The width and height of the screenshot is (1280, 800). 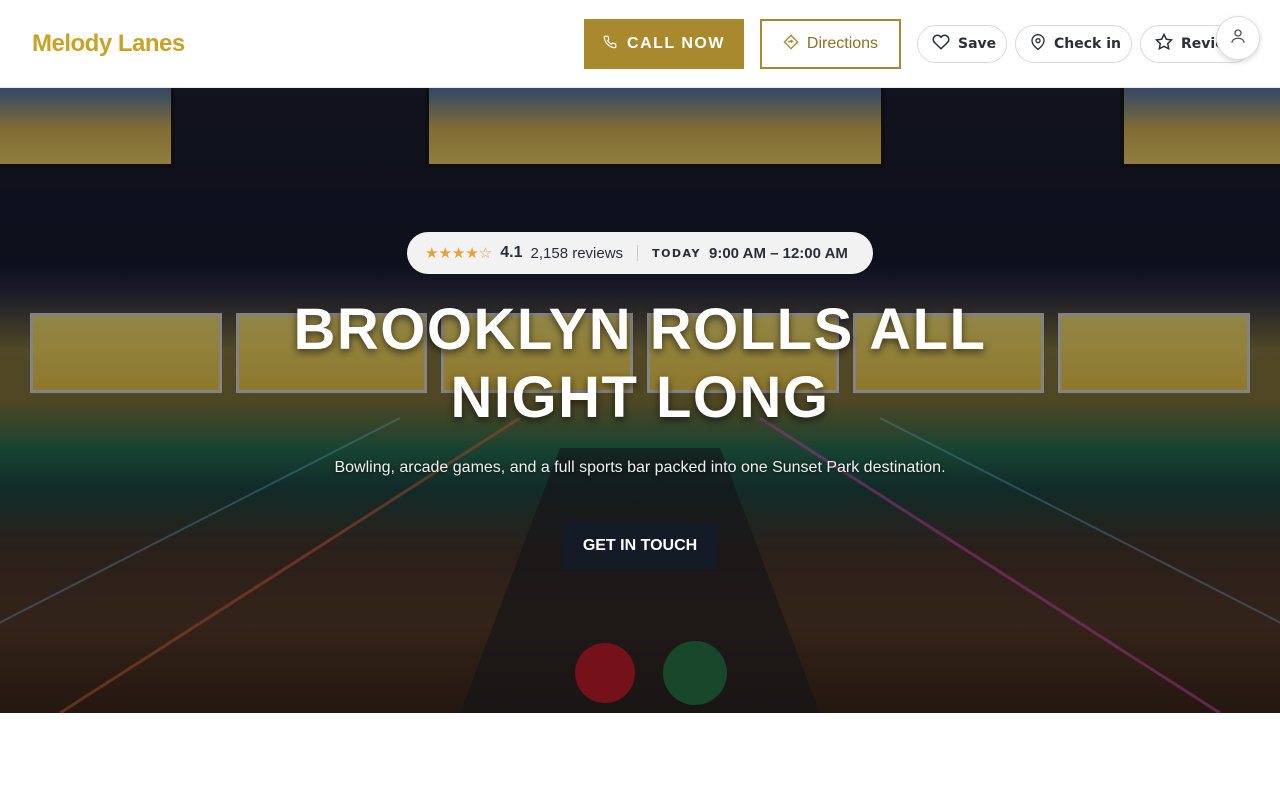 What do you see at coordinates (108, 44) in the screenshot?
I see `brand-logo: Melody Lanes` at bounding box center [108, 44].